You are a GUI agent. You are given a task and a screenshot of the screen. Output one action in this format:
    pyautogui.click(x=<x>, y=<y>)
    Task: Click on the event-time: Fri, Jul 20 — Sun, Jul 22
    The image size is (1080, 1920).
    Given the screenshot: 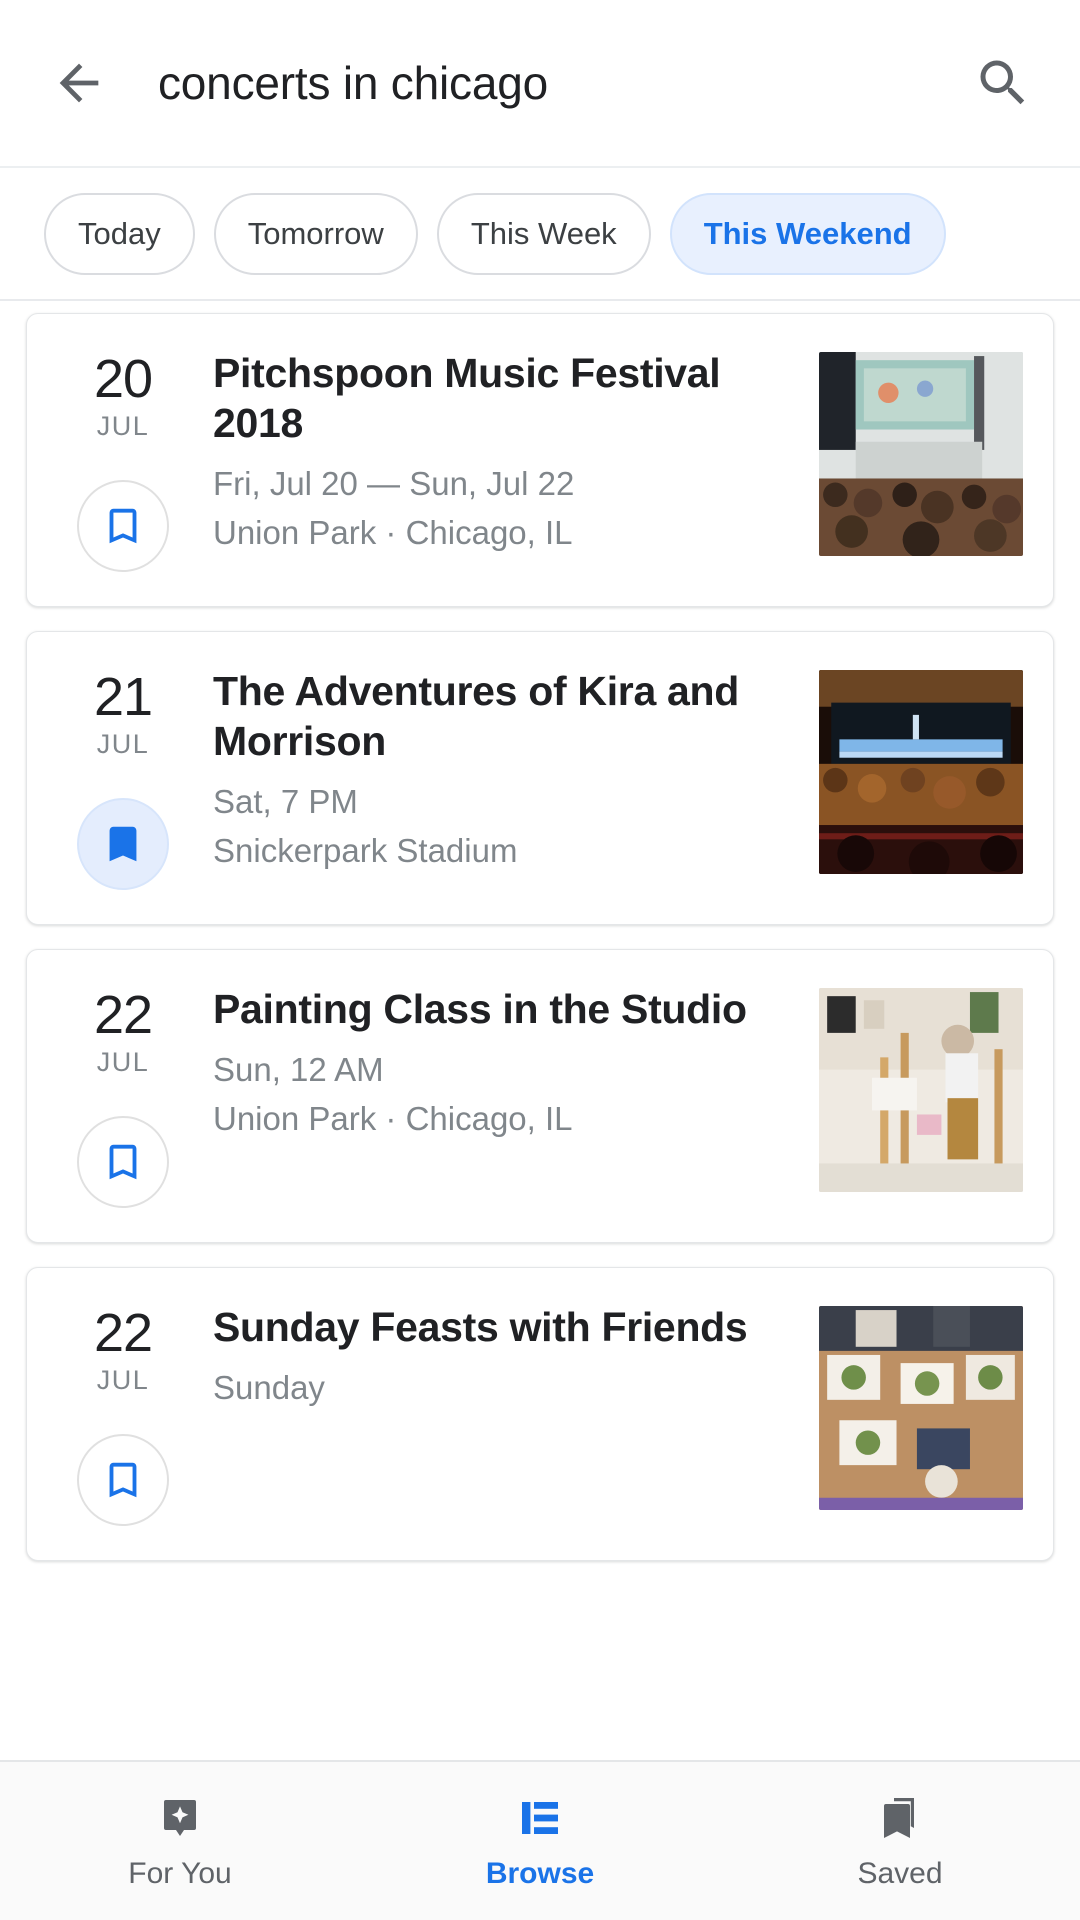 What is the action you would take?
    pyautogui.click(x=394, y=484)
    